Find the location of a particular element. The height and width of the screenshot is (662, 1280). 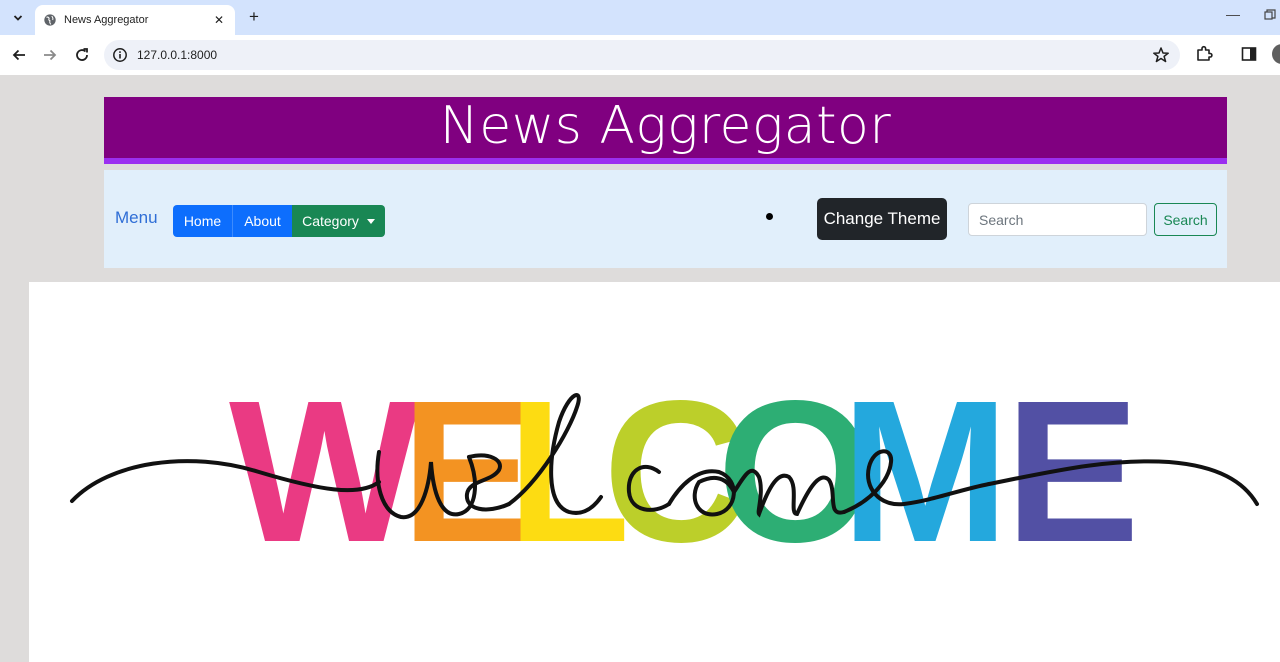

profile-avatar-icon is located at coordinates (1276, 54).